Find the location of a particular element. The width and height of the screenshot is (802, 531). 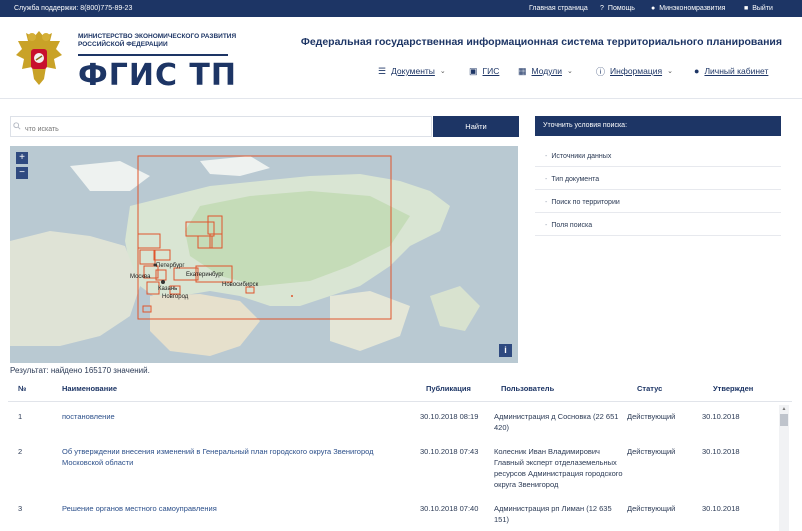

scrollbar-thumb is located at coordinates (784, 420).